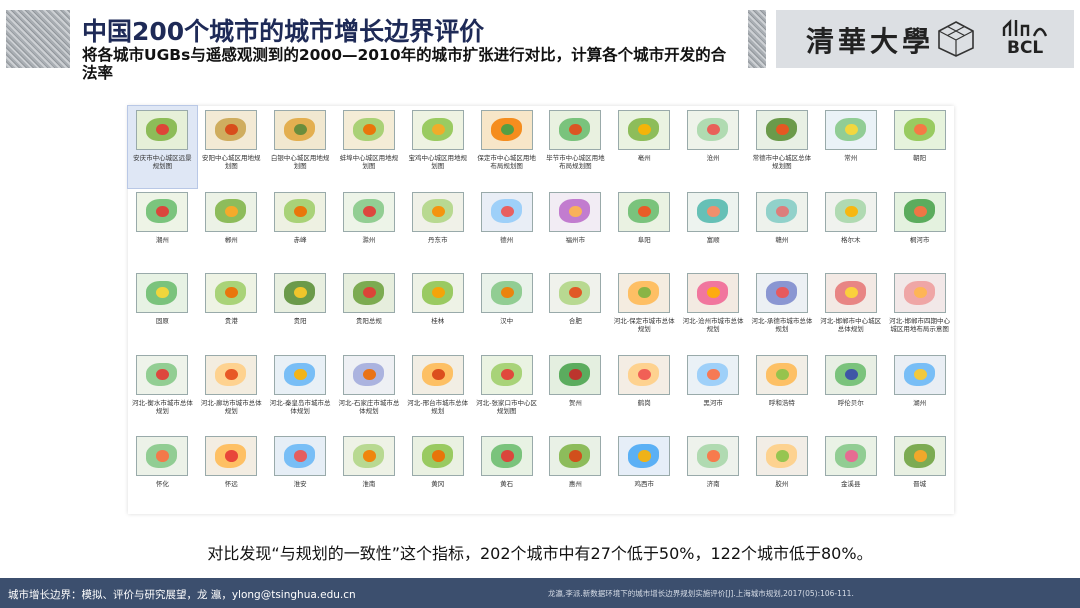  What do you see at coordinates (575, 147) in the screenshot?
I see `map-thumbnail: 毕节市中心城区用地布局规划图` at bounding box center [575, 147].